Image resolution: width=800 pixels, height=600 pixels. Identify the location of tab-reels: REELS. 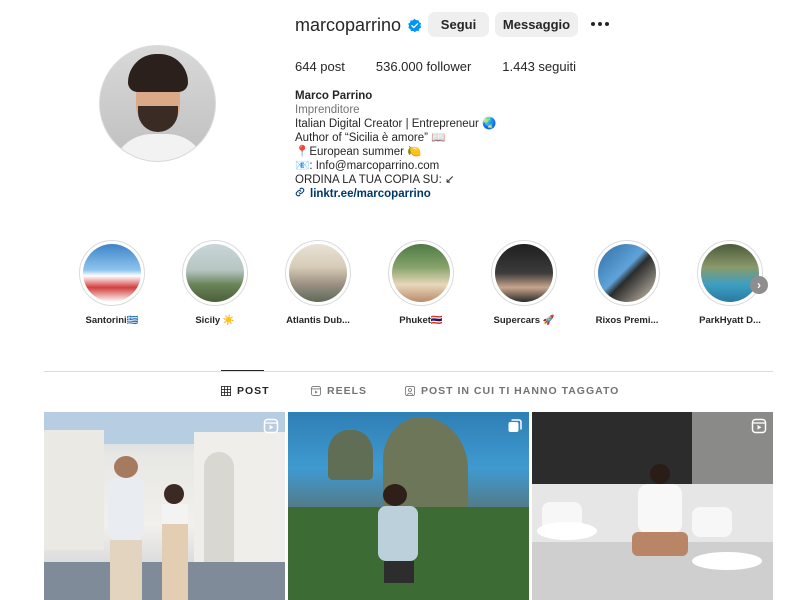
(339, 391).